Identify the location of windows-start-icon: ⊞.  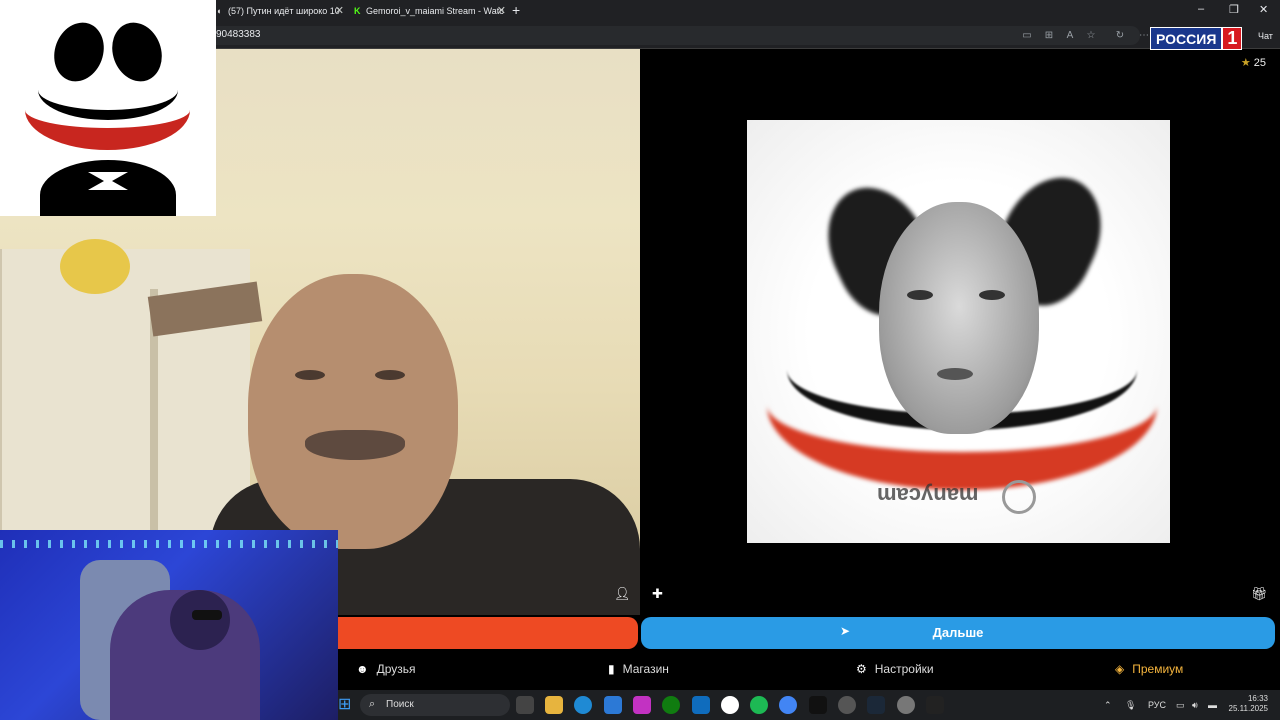
(347, 705).